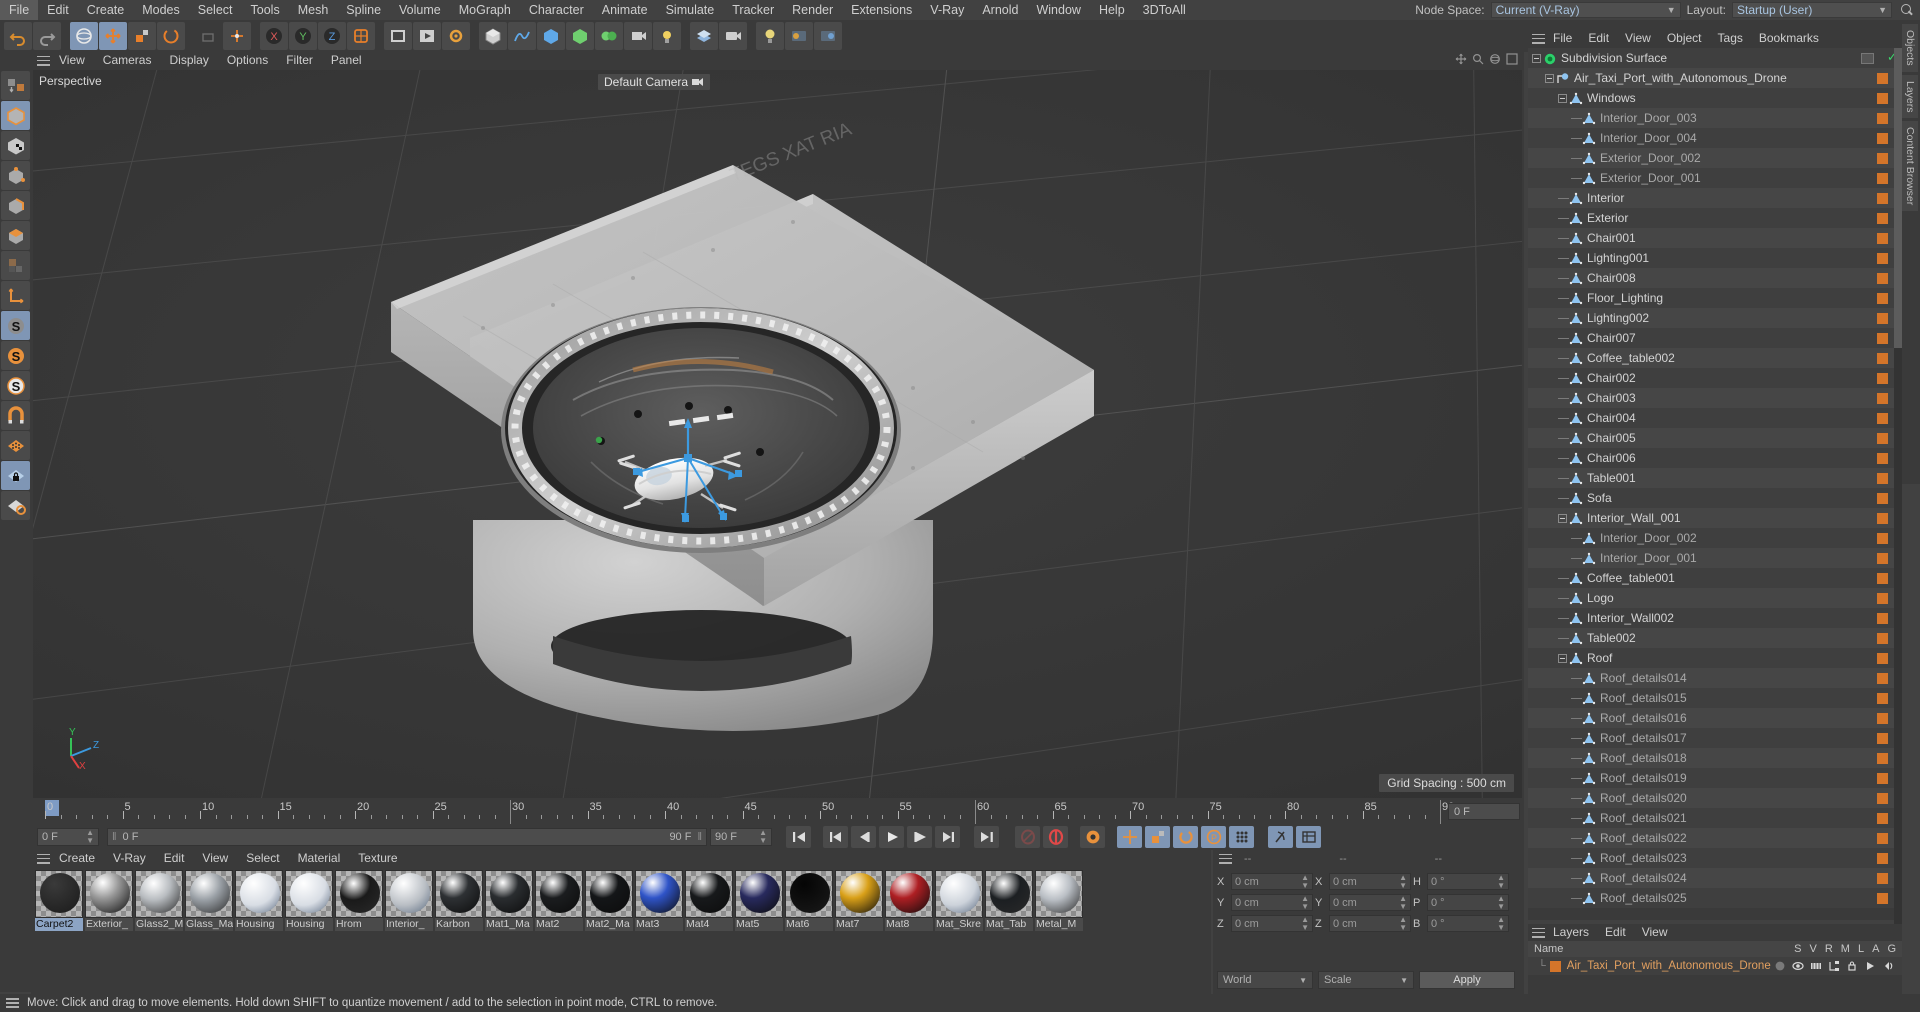  What do you see at coordinates (654, 82) in the screenshot?
I see `viewport-camera-badge: Default Camera` at bounding box center [654, 82].